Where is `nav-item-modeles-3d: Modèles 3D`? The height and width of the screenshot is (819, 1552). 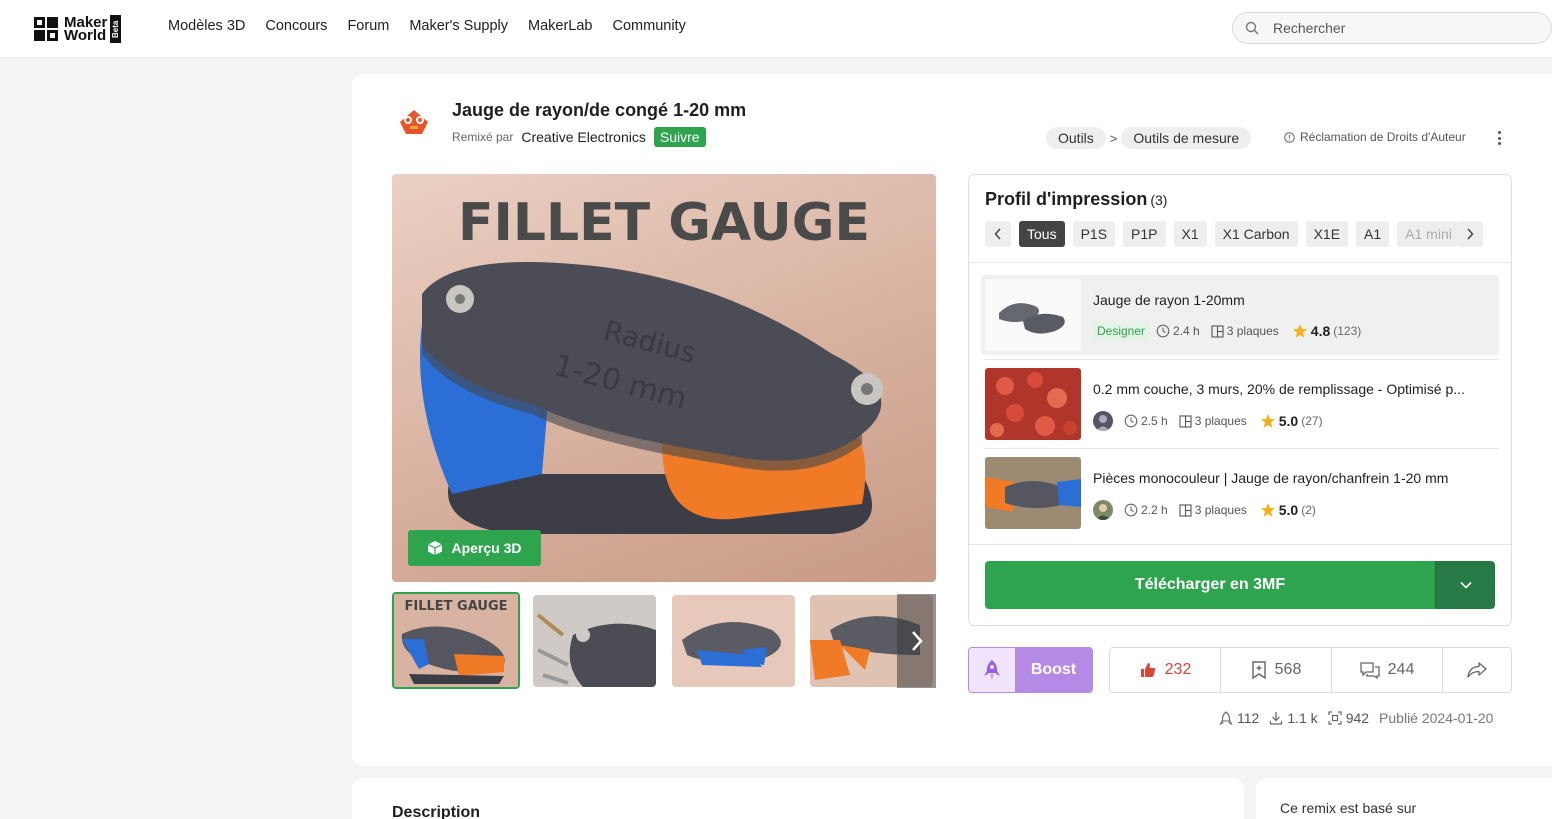 nav-item-modeles-3d: Modèles 3D is located at coordinates (206, 26).